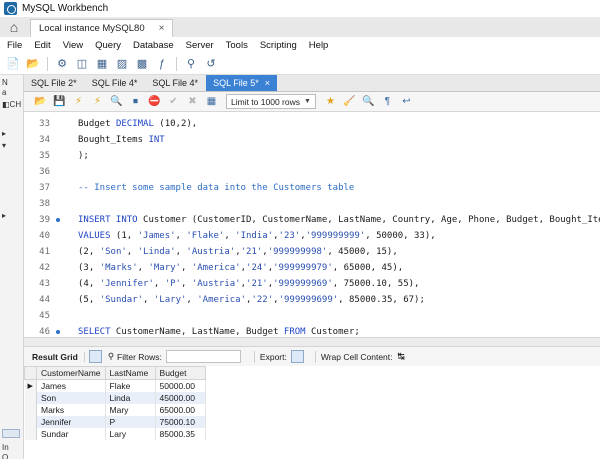 This screenshot has height=459, width=600. I want to click on execute-current-icon: ⚡, so click(97, 101).